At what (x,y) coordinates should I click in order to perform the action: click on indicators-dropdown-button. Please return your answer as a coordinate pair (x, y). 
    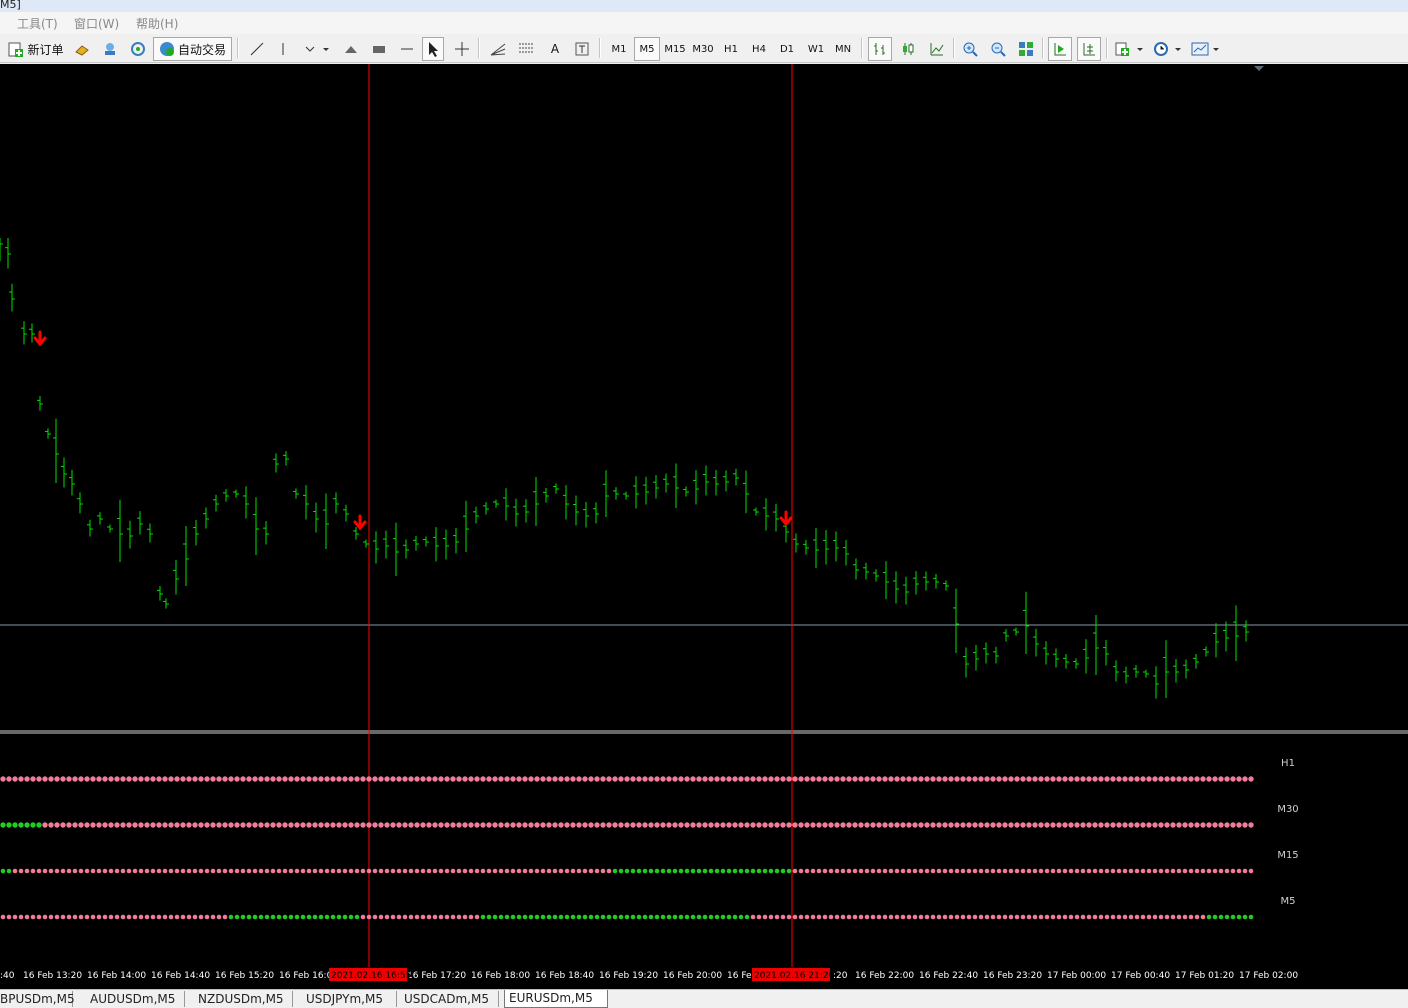
    Looking at the image, I should click on (1129, 49).